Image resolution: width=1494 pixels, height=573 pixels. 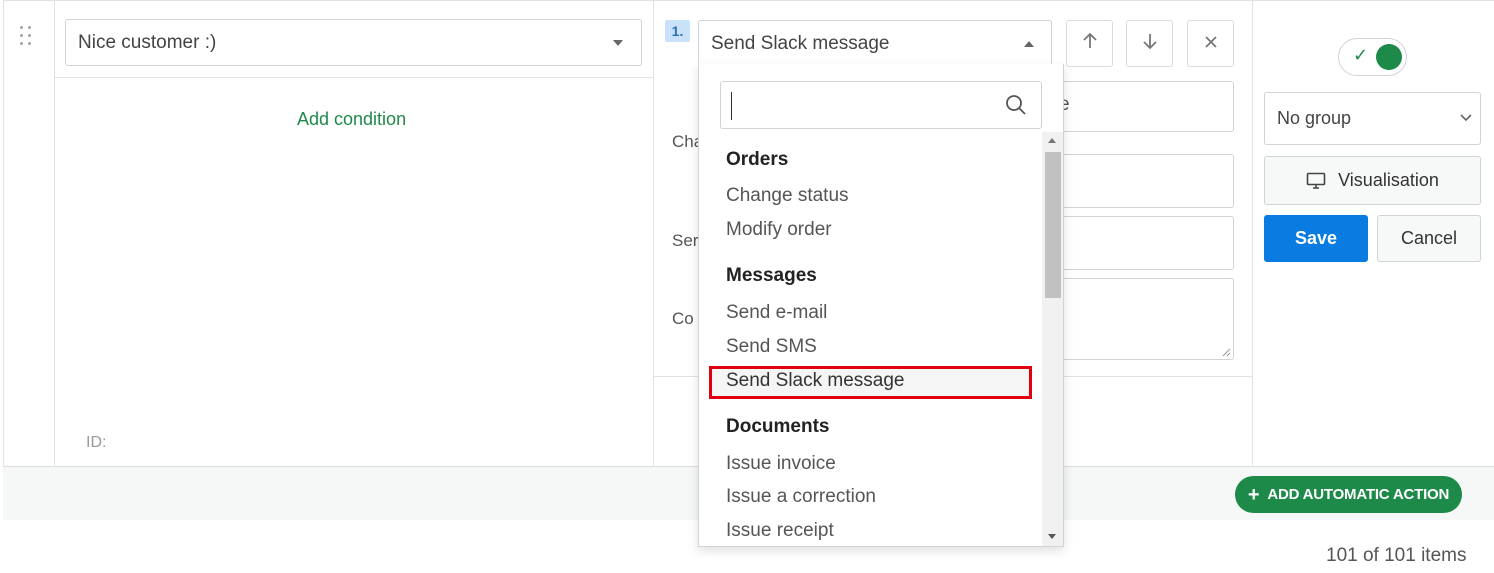 What do you see at coordinates (731, 106) in the screenshot?
I see `text-cursor` at bounding box center [731, 106].